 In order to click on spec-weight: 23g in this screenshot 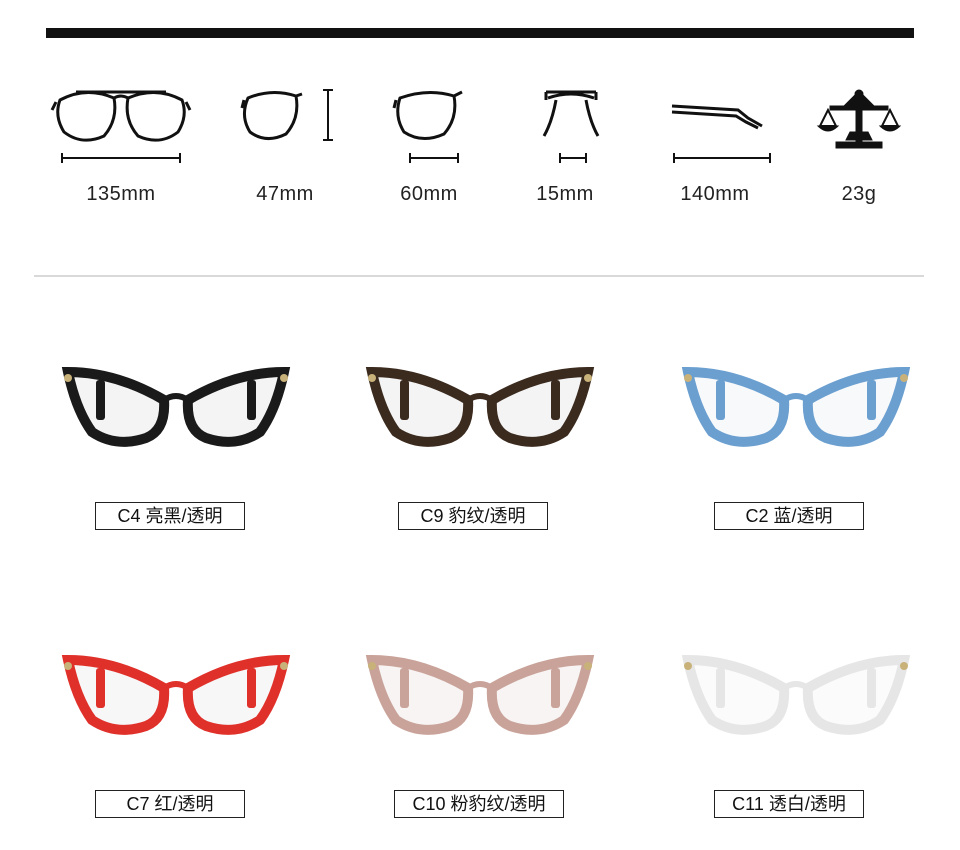, I will do `click(859, 150)`.